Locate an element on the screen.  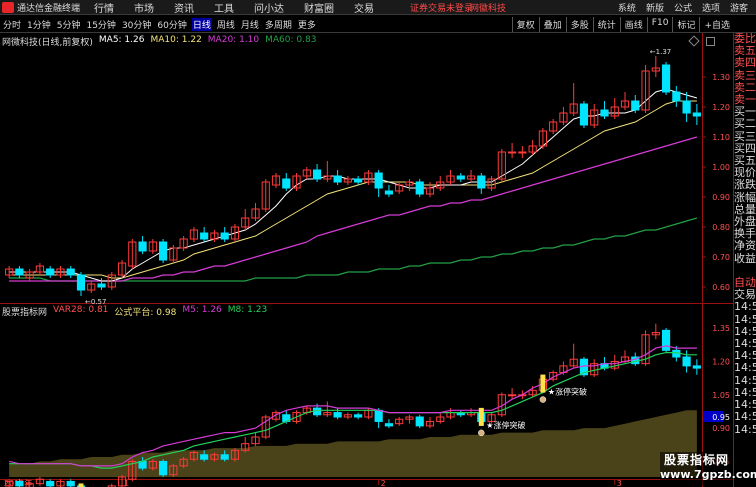
date-label: 3 is located at coordinates (619, 483).